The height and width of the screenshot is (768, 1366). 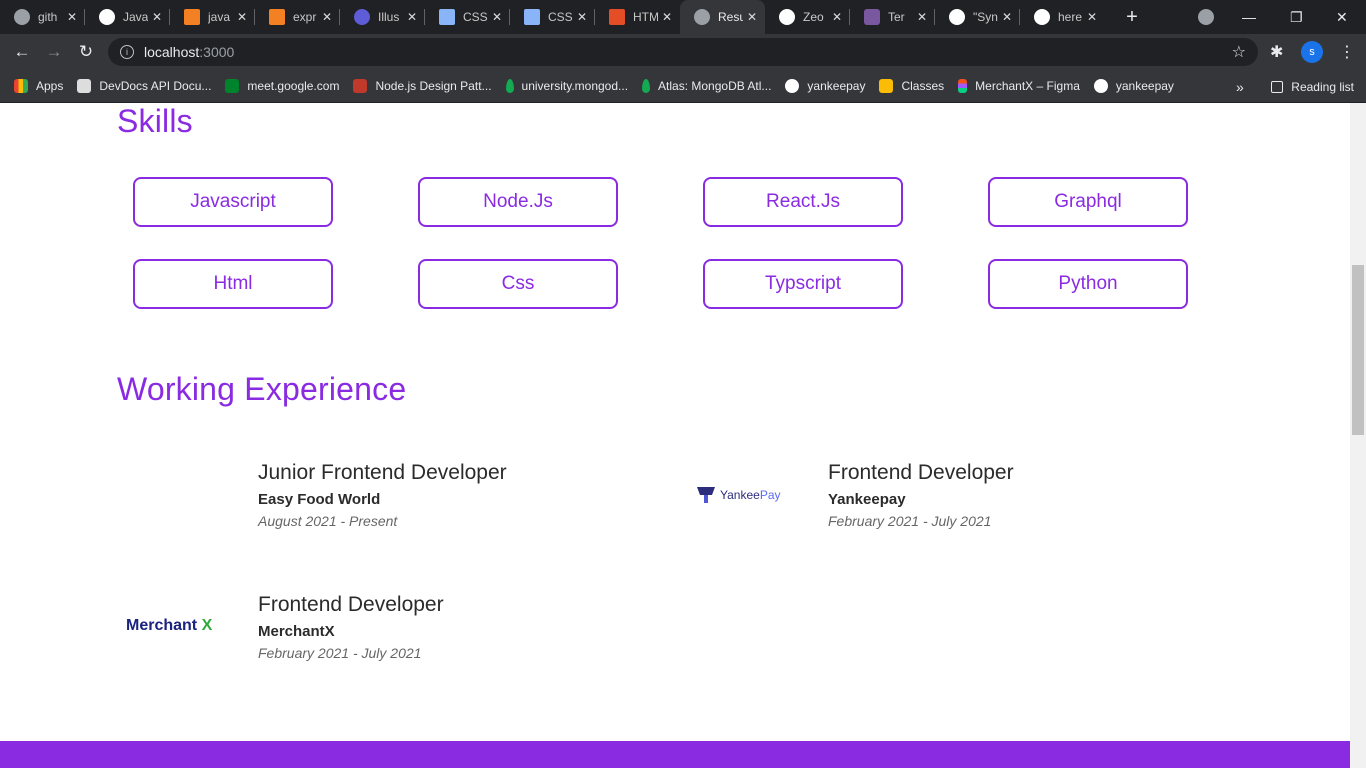 I want to click on browser-tab: here ✕, so click(x=1062, y=17).